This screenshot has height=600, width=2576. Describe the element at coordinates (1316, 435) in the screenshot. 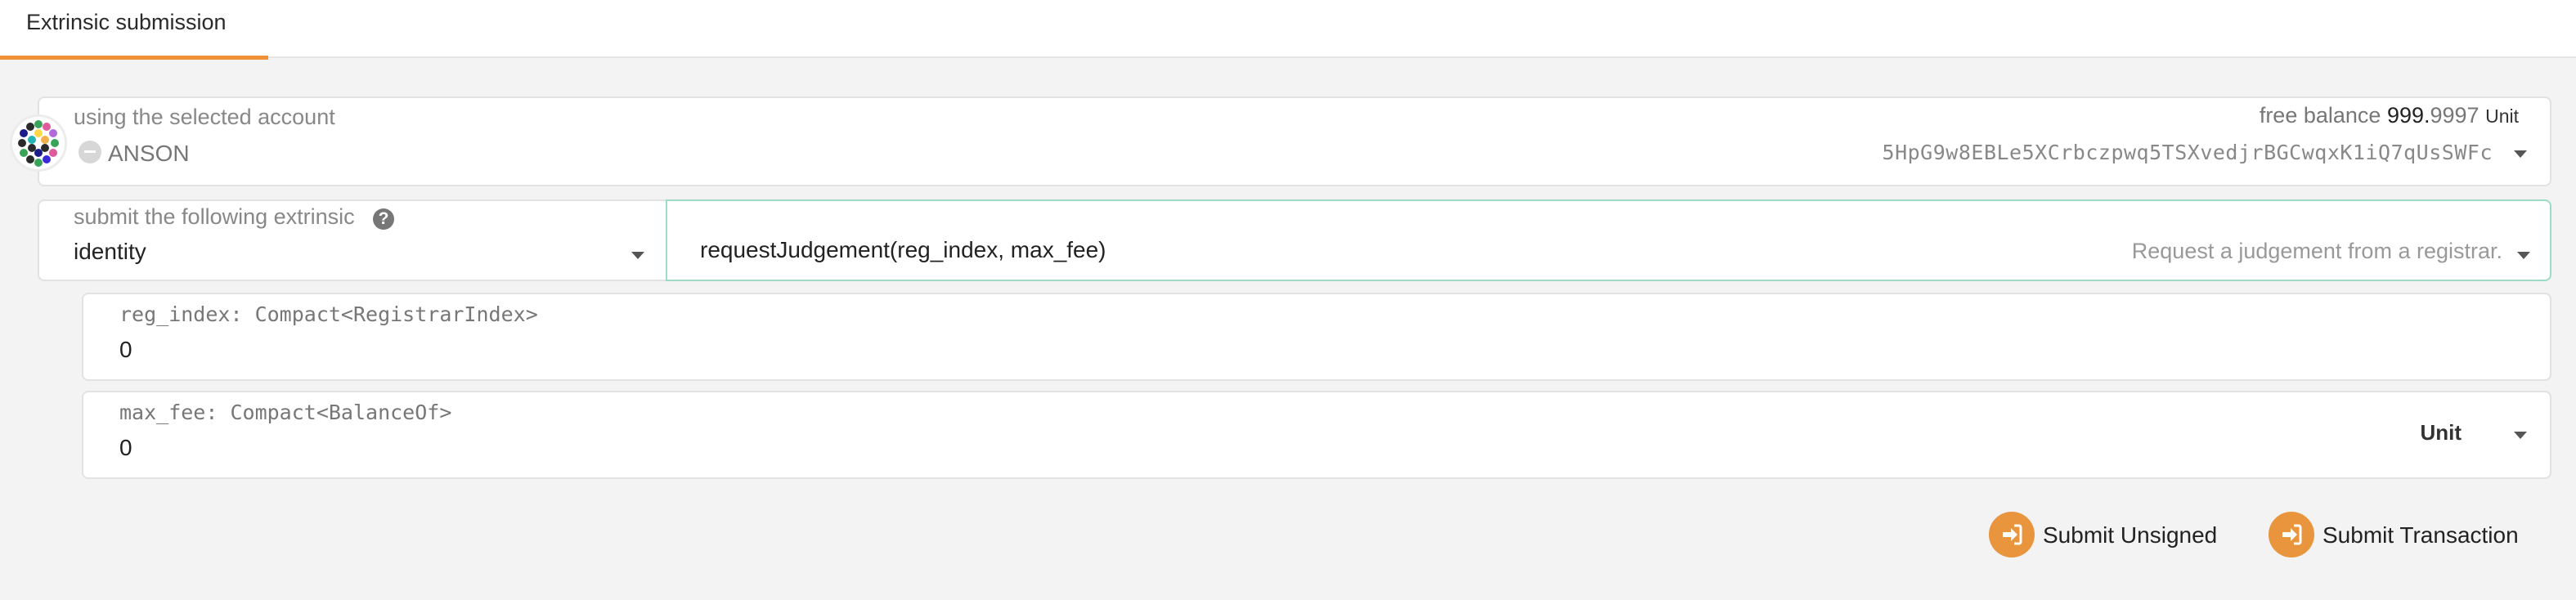

I see `param-max-fee: max_fee: Compact<BalanceOf> 0 Unit` at that location.